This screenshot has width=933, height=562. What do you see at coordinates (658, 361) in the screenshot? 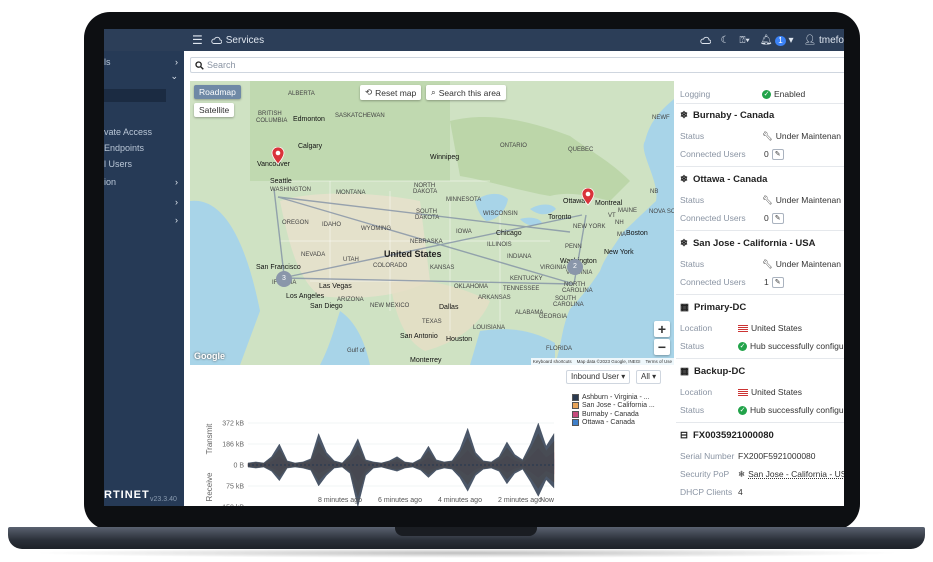
I see `terms-link: Terms of Use` at bounding box center [658, 361].